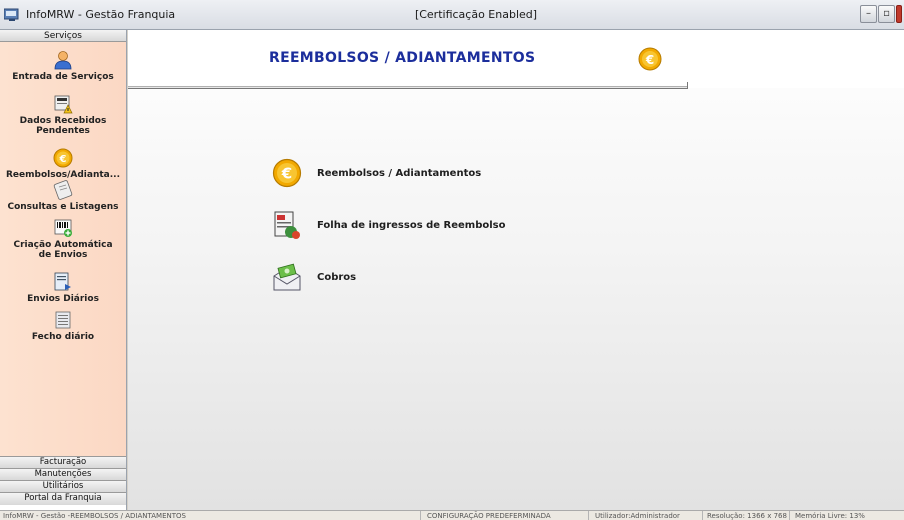  Describe the element at coordinates (63, 474) in the screenshot. I see `sidebar-section-manutencoes: Manutenções` at that location.